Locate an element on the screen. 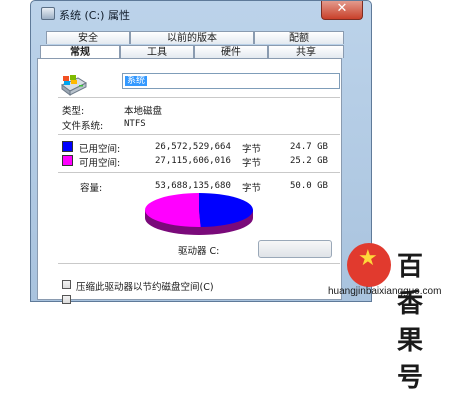 The height and width of the screenshot is (394, 450). tab-general: 常规 is located at coordinates (80, 52).